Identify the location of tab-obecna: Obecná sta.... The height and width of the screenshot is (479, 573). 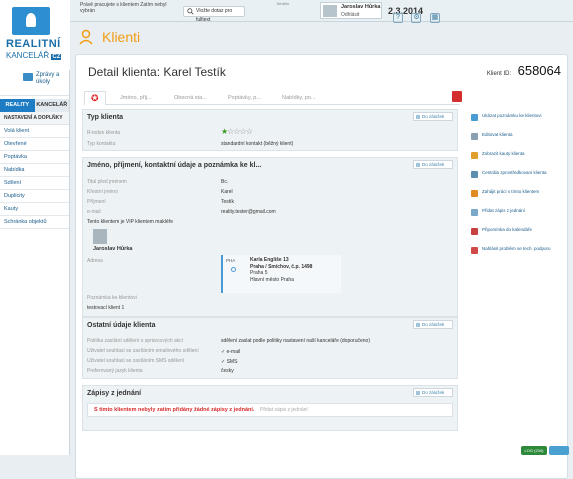
(187, 98).